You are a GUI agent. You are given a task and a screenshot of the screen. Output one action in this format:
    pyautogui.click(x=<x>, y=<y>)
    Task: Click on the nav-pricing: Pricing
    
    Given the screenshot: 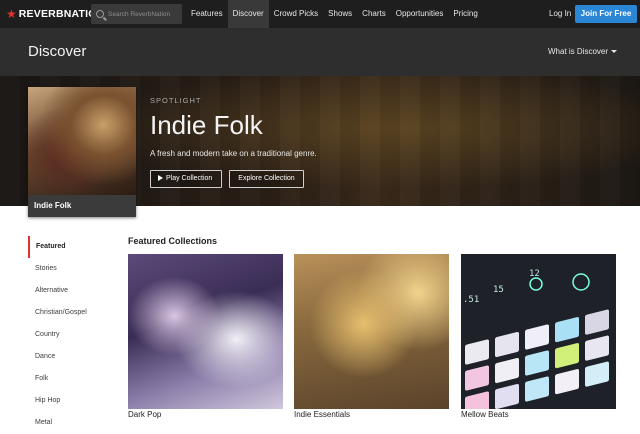 What is the action you would take?
    pyautogui.click(x=465, y=14)
    